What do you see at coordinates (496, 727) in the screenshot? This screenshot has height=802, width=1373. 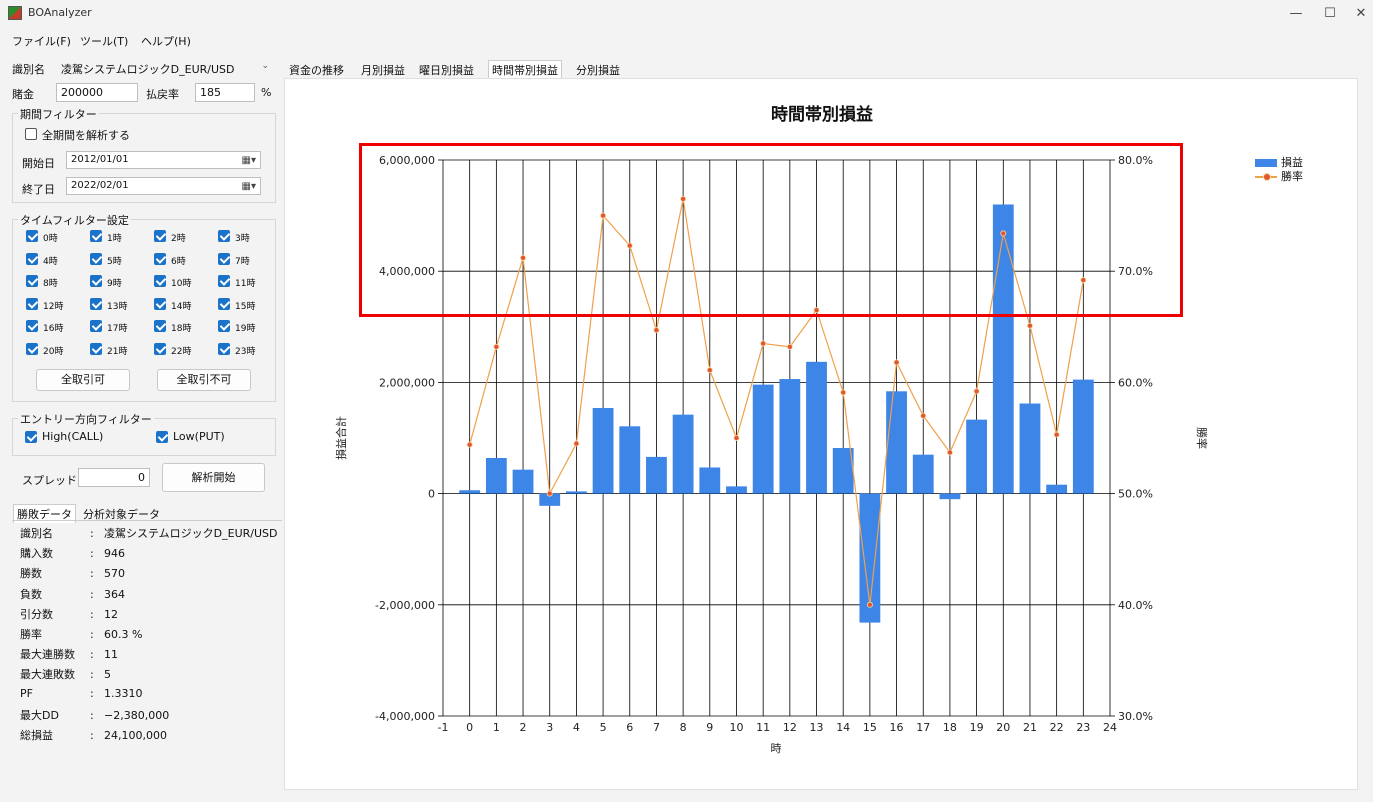 I see `x-tick-label: 1` at bounding box center [496, 727].